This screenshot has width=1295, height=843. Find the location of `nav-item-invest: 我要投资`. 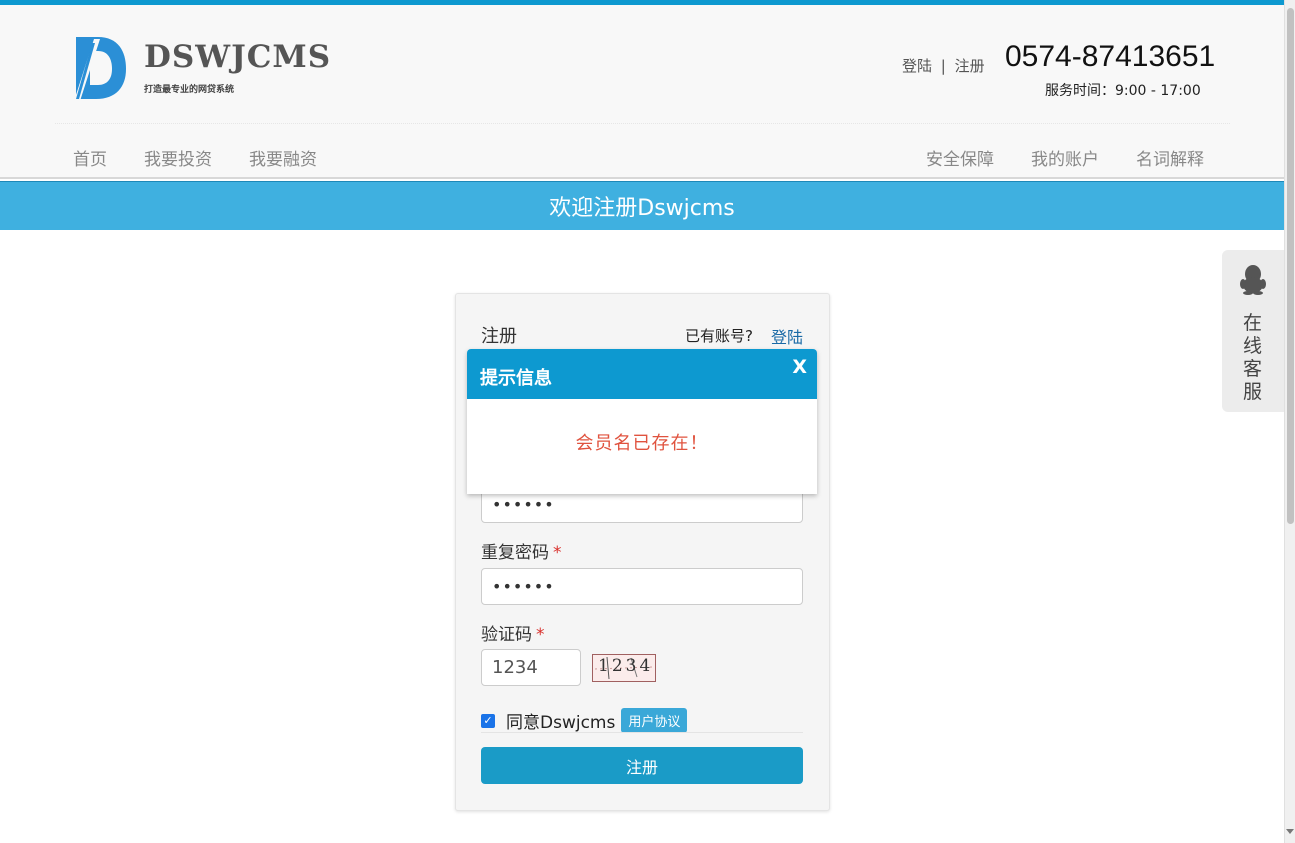

nav-item-invest: 我要投资 is located at coordinates (178, 157).